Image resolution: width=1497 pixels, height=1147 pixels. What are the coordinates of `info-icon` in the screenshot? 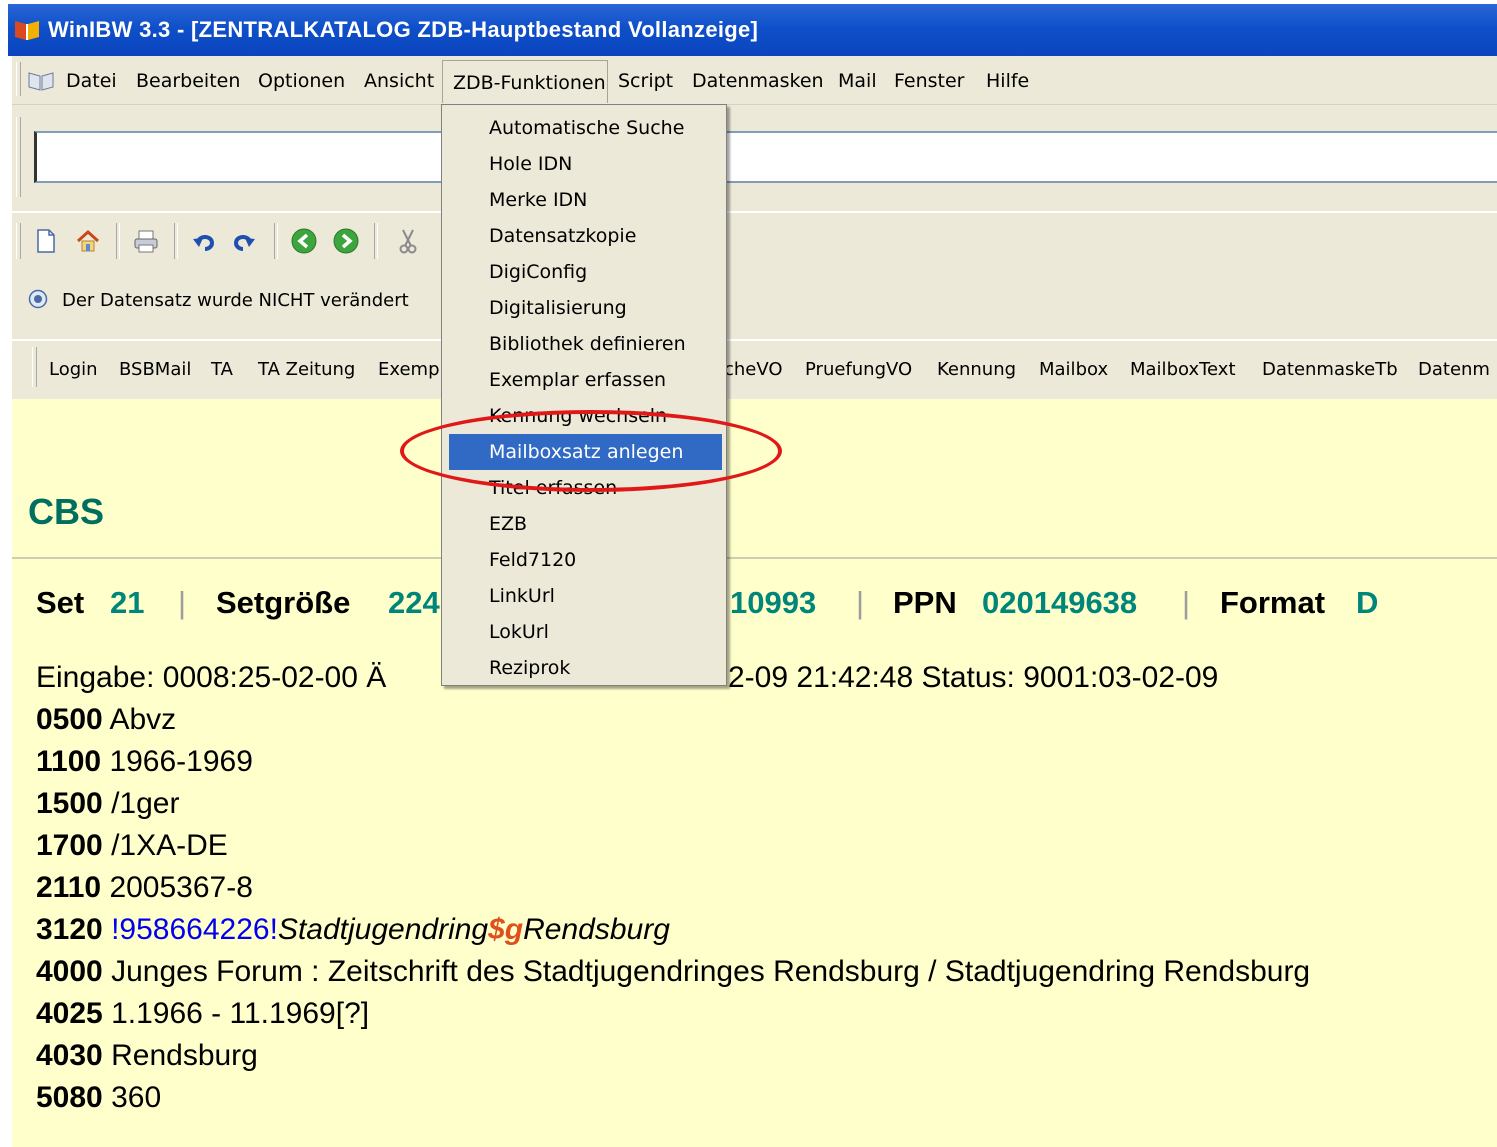 It's located at (38, 299).